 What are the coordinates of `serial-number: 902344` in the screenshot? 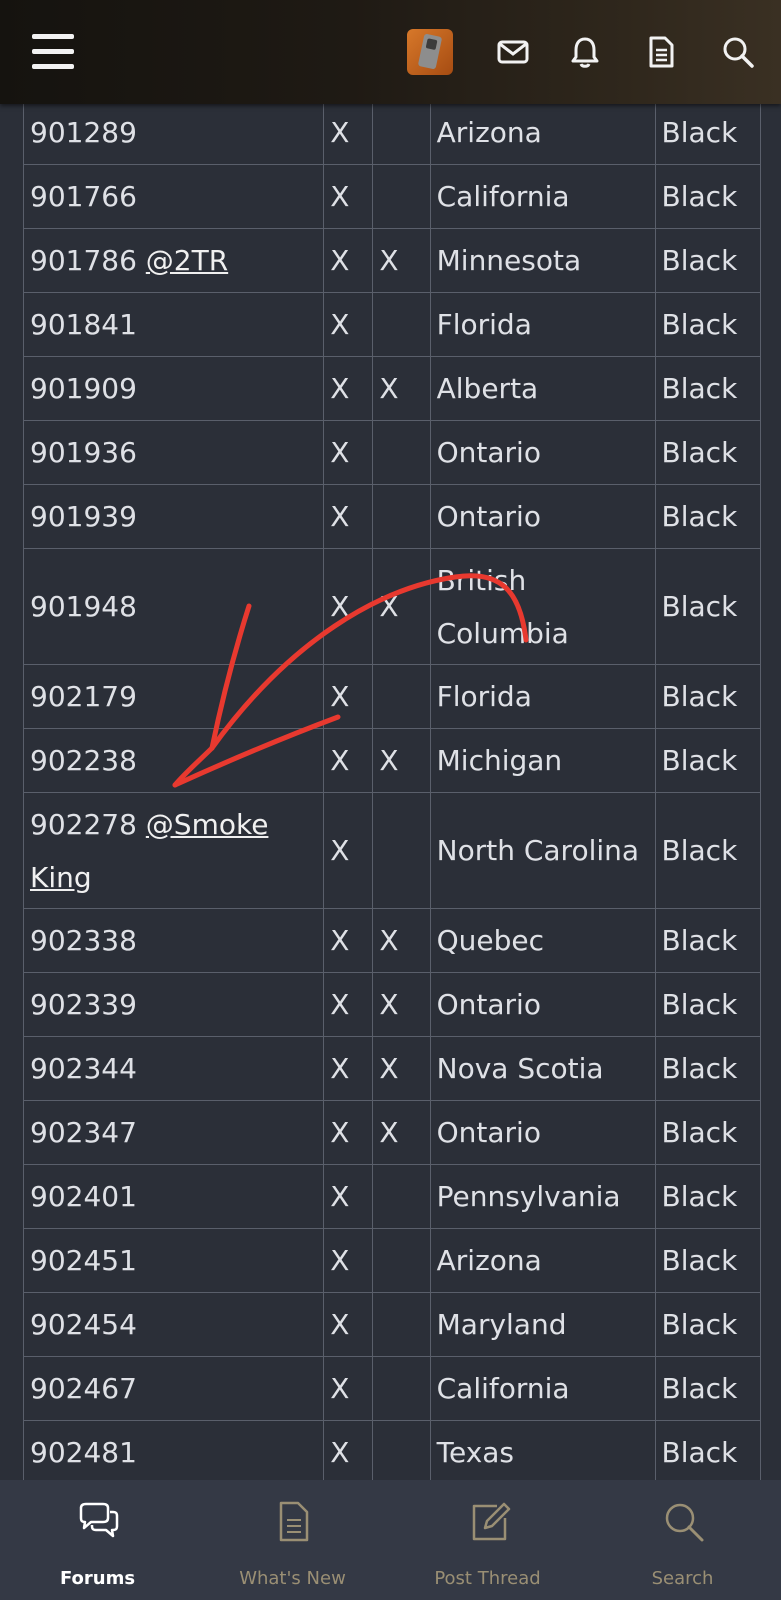 It's located at (83, 1068).